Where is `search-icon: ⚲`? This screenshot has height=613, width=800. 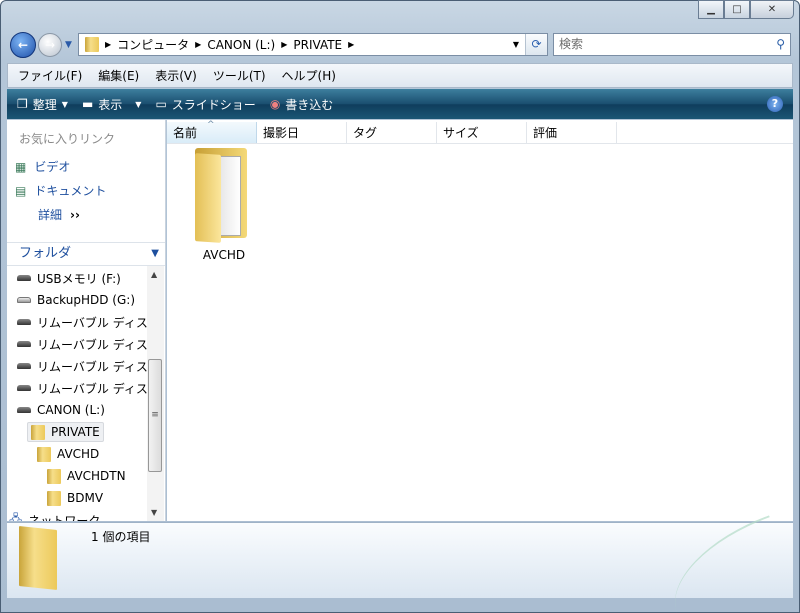
search-icon: ⚲ is located at coordinates (780, 44).